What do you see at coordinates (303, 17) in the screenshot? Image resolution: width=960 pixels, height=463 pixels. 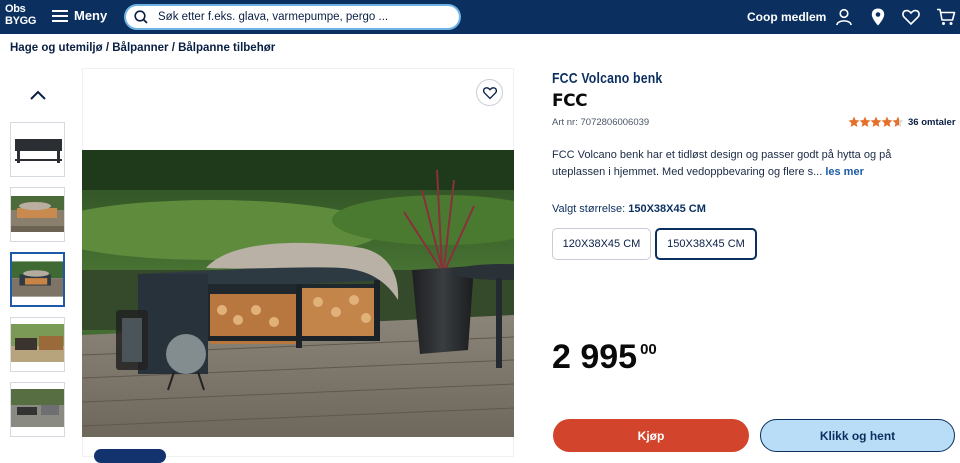 I see `search-input` at bounding box center [303, 17].